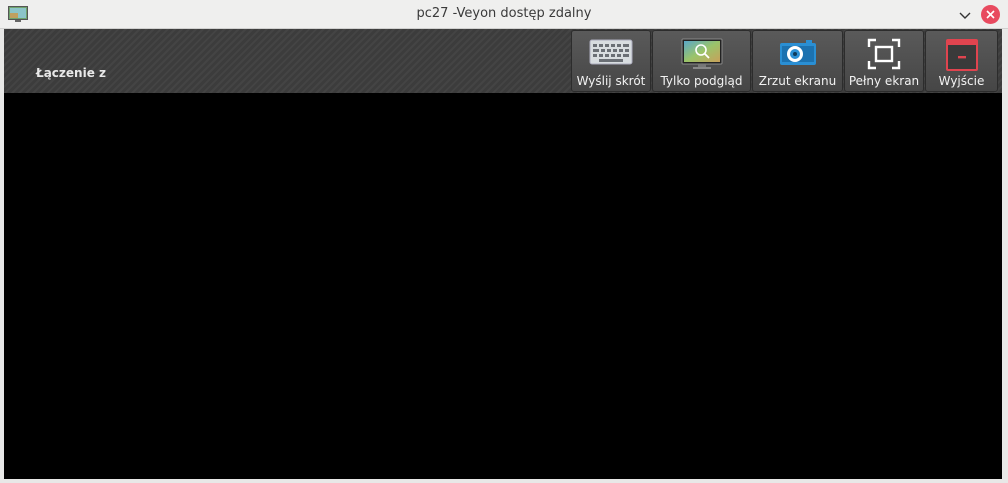 The width and height of the screenshot is (1008, 483). I want to click on exit-button: Wyjście, so click(961, 61).